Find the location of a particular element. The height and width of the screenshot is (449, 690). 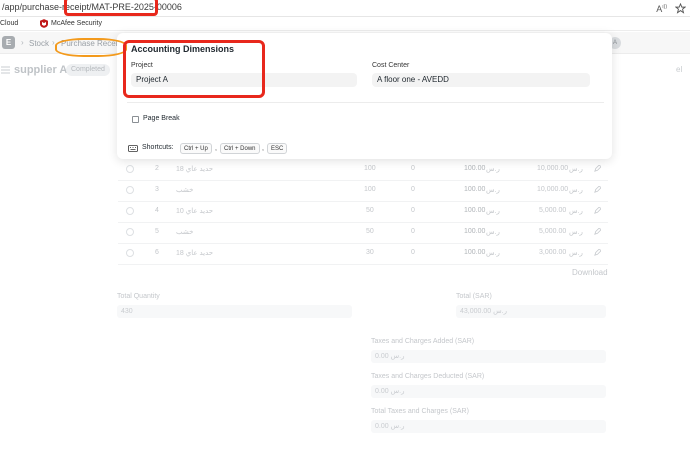

cost-center-input: A floor one - AVEDD is located at coordinates (481, 80).